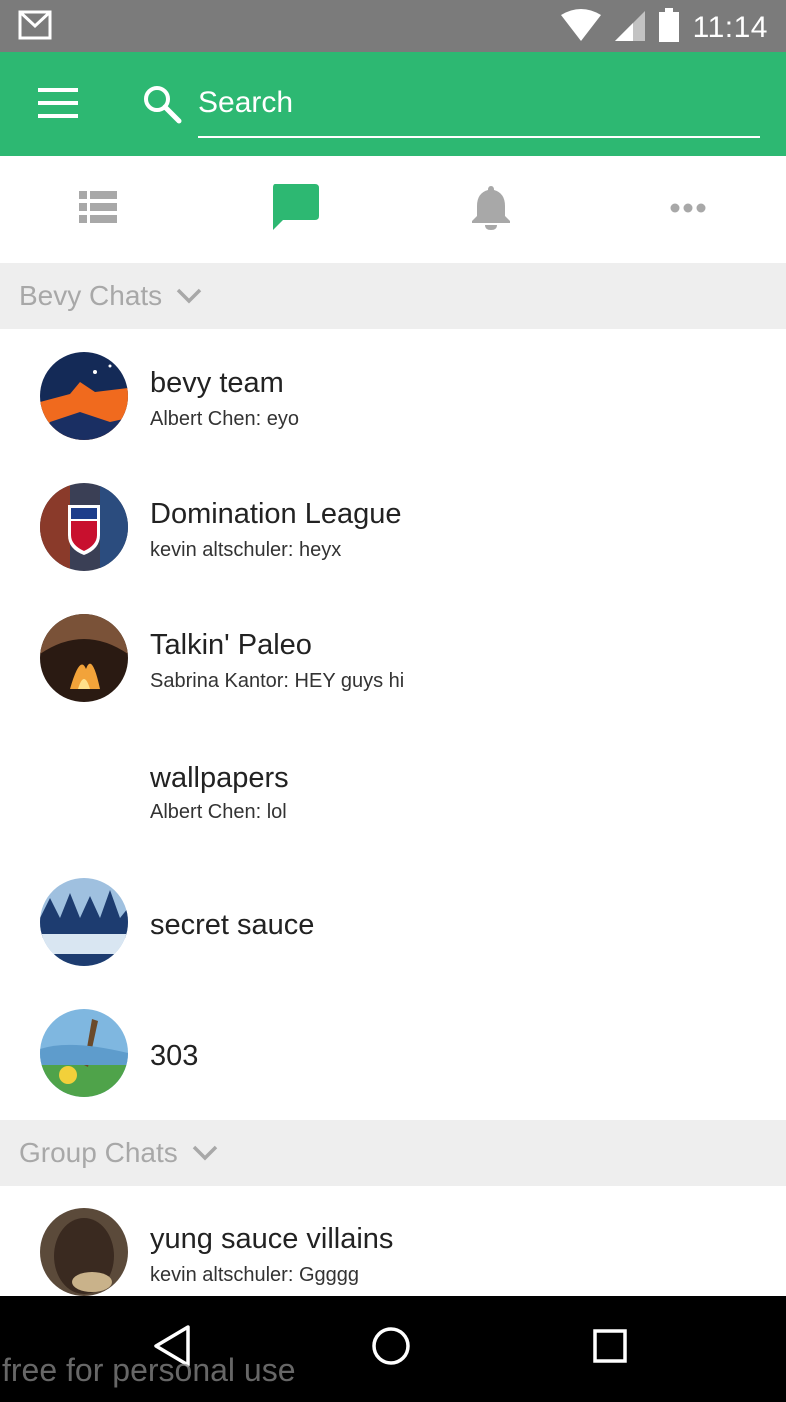 The image size is (786, 1402). What do you see at coordinates (393, 26) in the screenshot?
I see `status-bar: 11:14` at bounding box center [393, 26].